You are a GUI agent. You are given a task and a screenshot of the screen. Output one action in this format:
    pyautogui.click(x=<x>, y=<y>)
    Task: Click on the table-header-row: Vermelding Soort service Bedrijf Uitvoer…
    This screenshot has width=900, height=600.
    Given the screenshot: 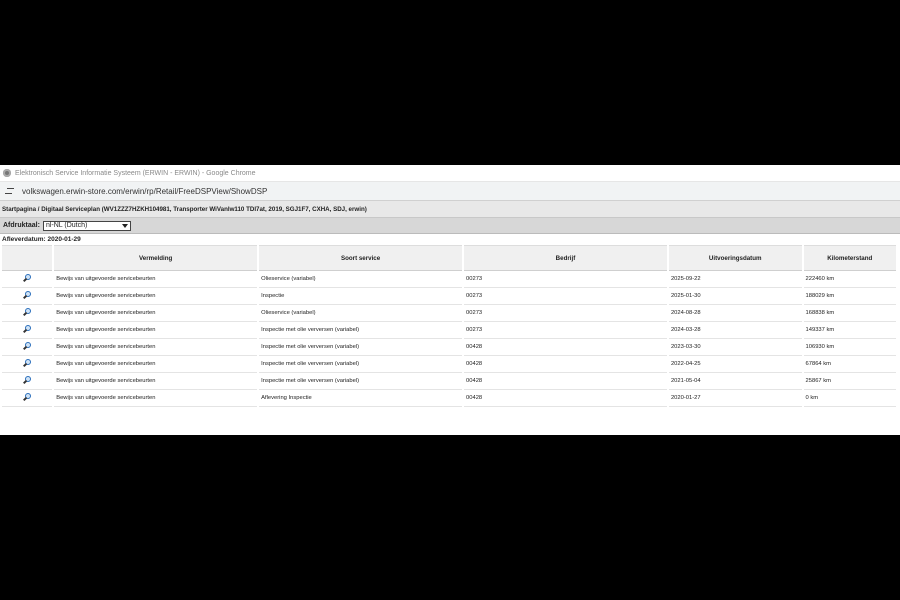 What is the action you would take?
    pyautogui.click(x=449, y=258)
    